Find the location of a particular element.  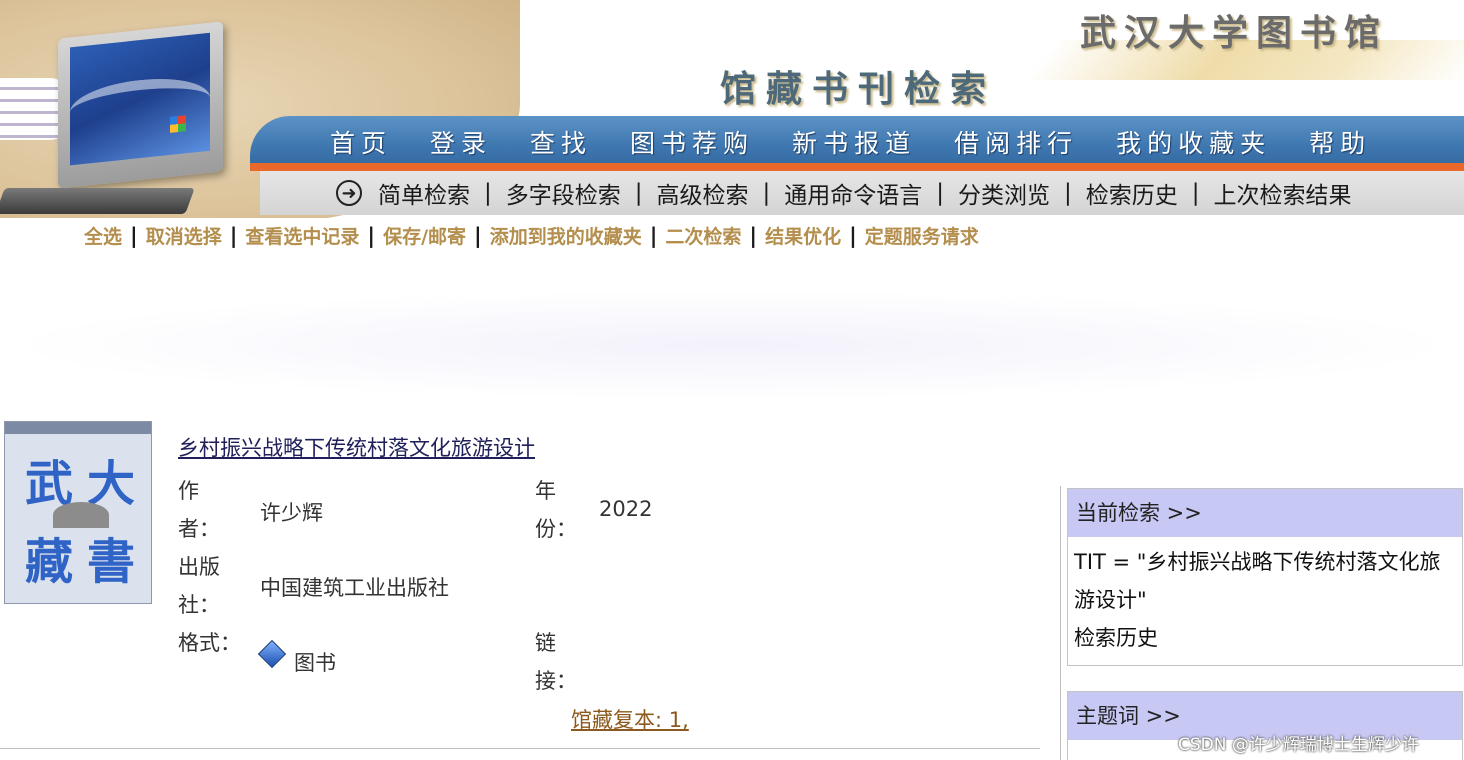

monitor-screen is located at coordinates (140, 99).